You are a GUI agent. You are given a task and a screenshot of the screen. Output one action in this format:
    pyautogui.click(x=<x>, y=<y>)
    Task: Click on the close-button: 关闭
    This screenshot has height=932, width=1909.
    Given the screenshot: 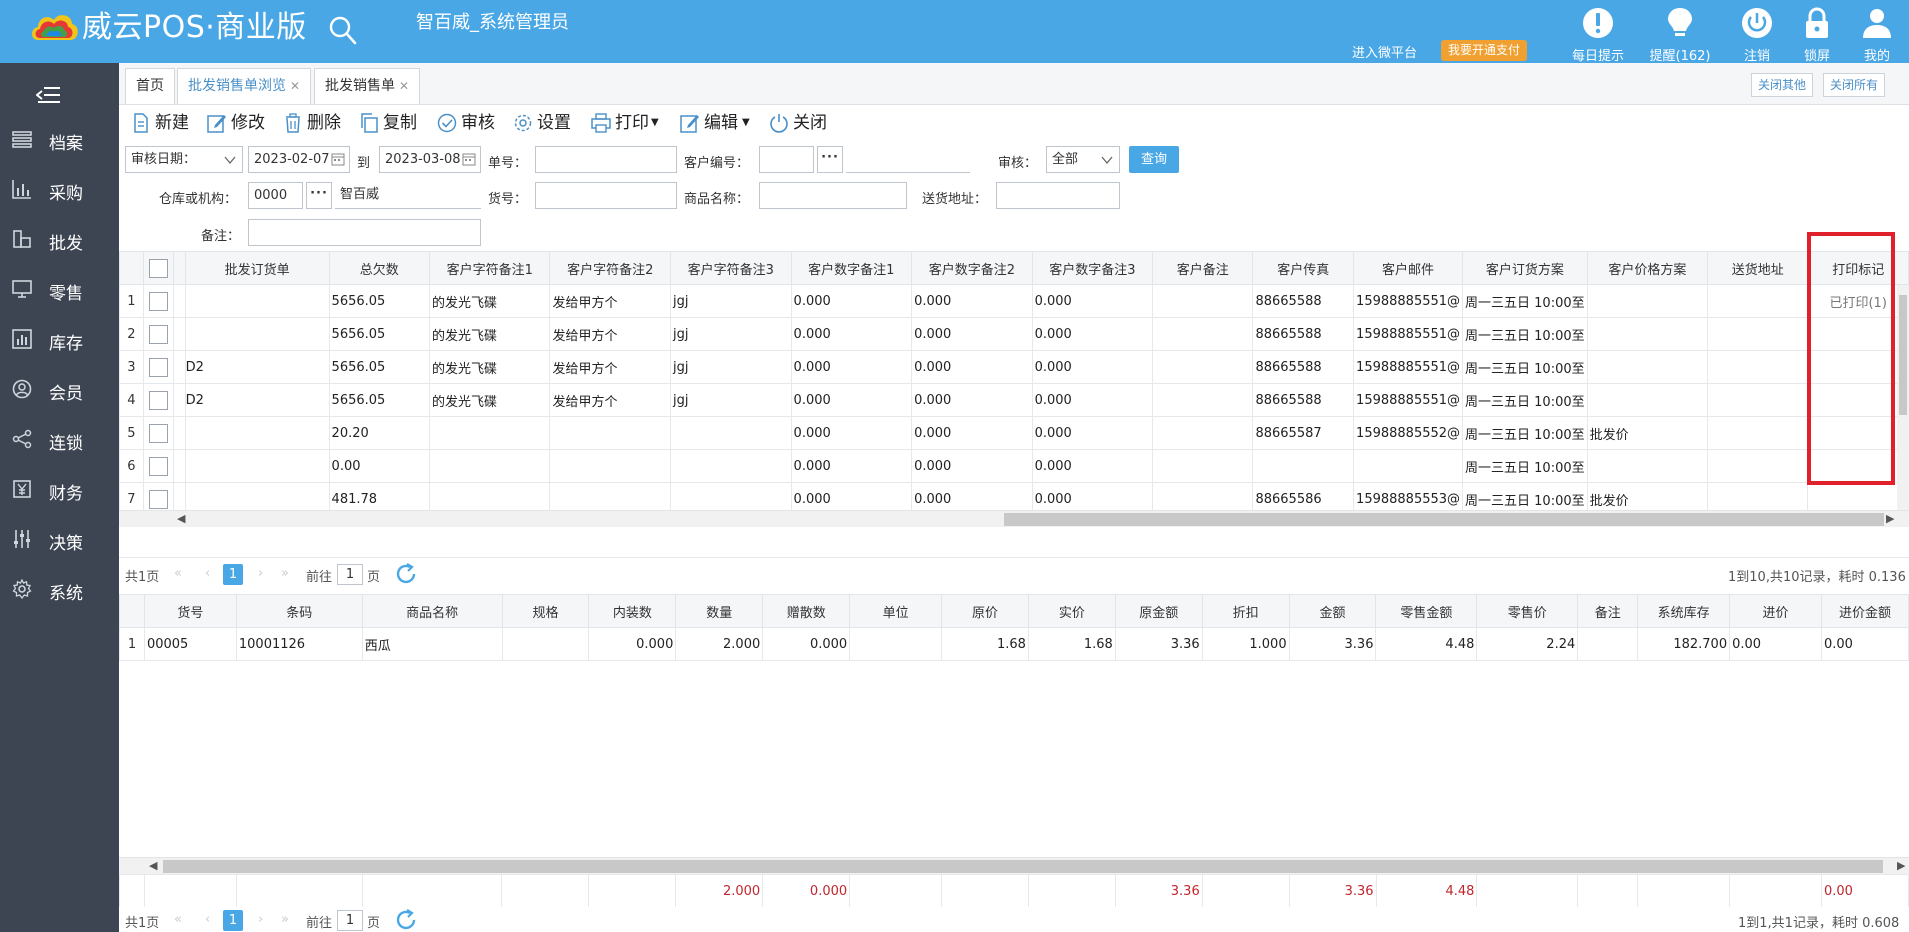 What is the action you would take?
    pyautogui.click(x=809, y=123)
    